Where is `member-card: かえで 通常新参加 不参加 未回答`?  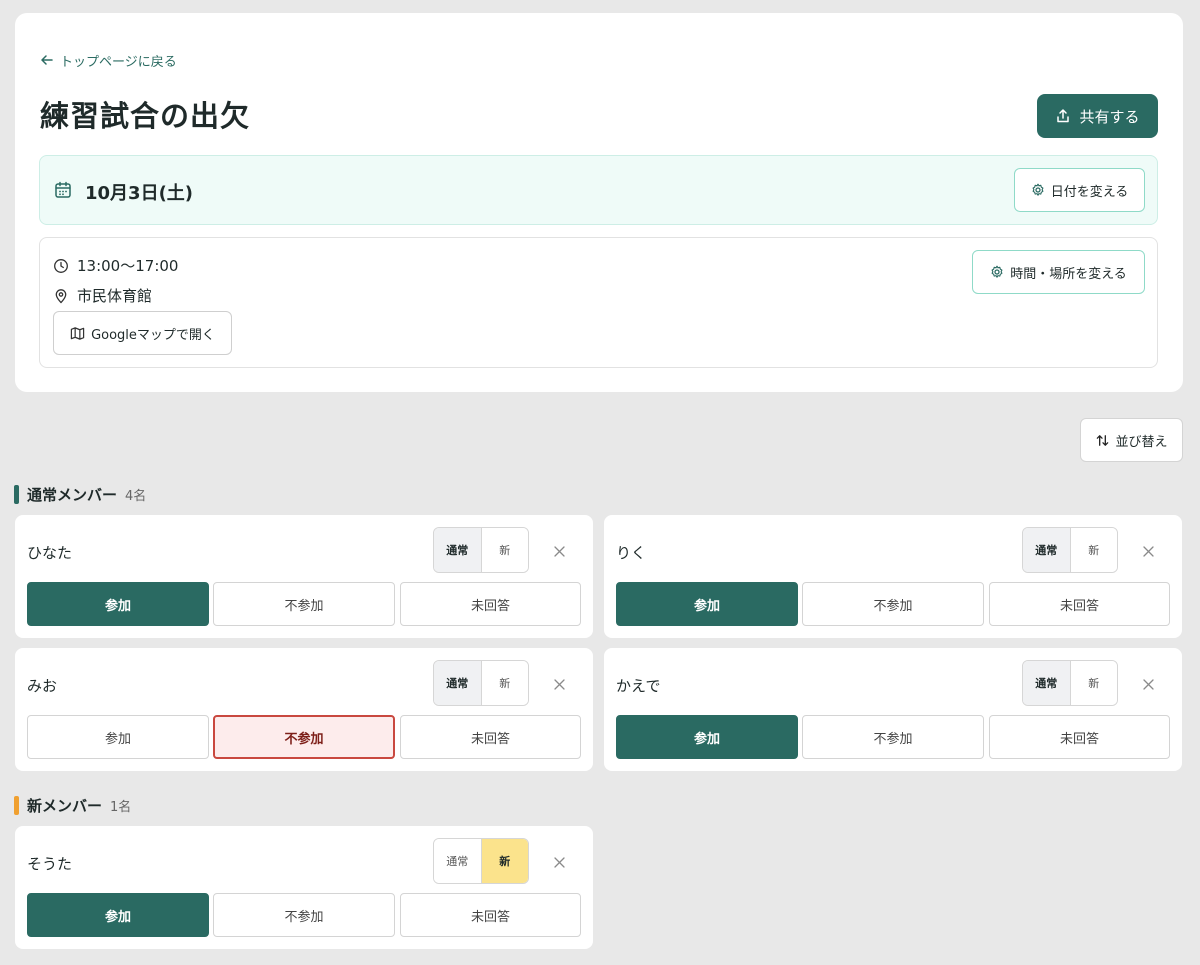 member-card: かえで 通常新参加 不参加 未回答 is located at coordinates (893, 709).